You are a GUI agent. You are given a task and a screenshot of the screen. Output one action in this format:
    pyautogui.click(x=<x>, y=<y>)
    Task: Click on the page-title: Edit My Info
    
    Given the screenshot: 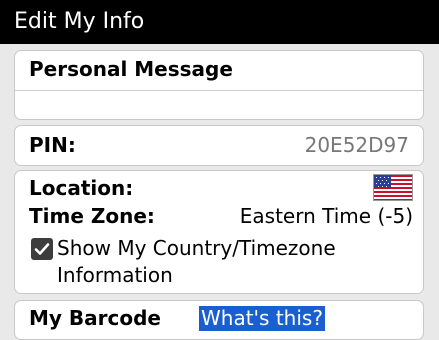 What is the action you would take?
    pyautogui.click(x=79, y=21)
    